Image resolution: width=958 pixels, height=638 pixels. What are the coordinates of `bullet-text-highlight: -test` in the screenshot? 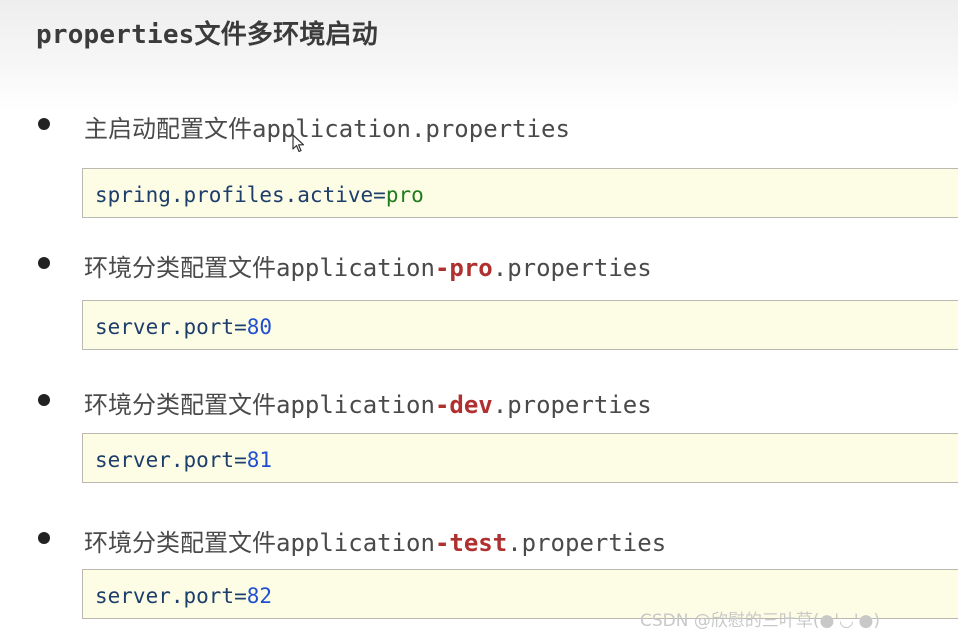 It's located at (471, 543).